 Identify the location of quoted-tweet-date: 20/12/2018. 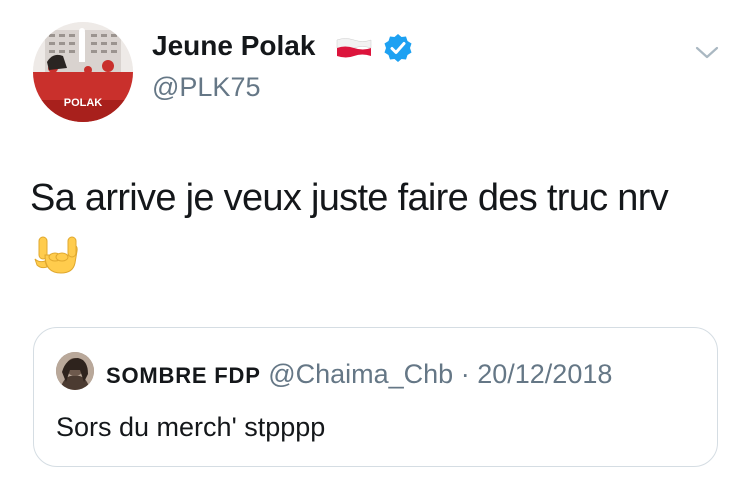
(544, 374).